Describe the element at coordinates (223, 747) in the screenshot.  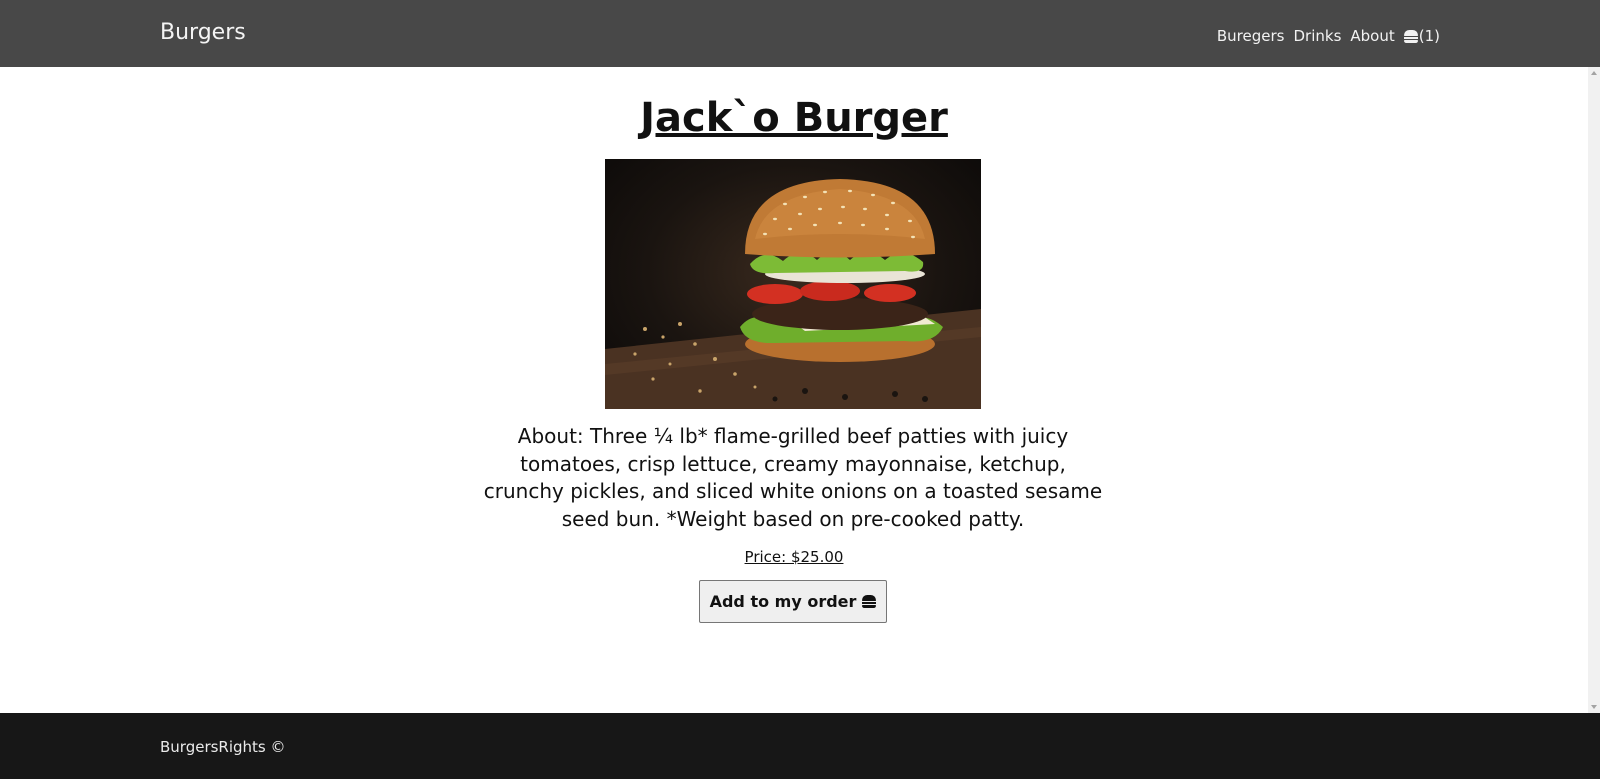
I see `footer-copyright: BurgersRights ©` at that location.